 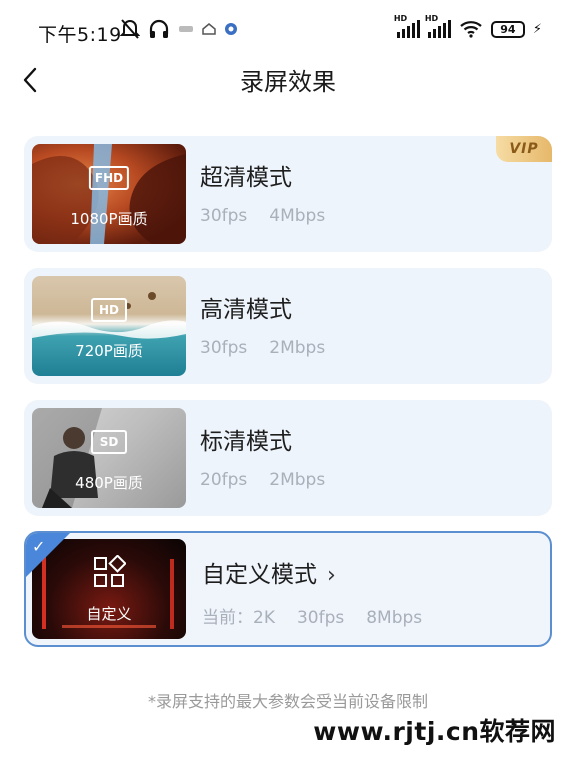 I want to click on app-notification-icon, so click(x=186, y=29).